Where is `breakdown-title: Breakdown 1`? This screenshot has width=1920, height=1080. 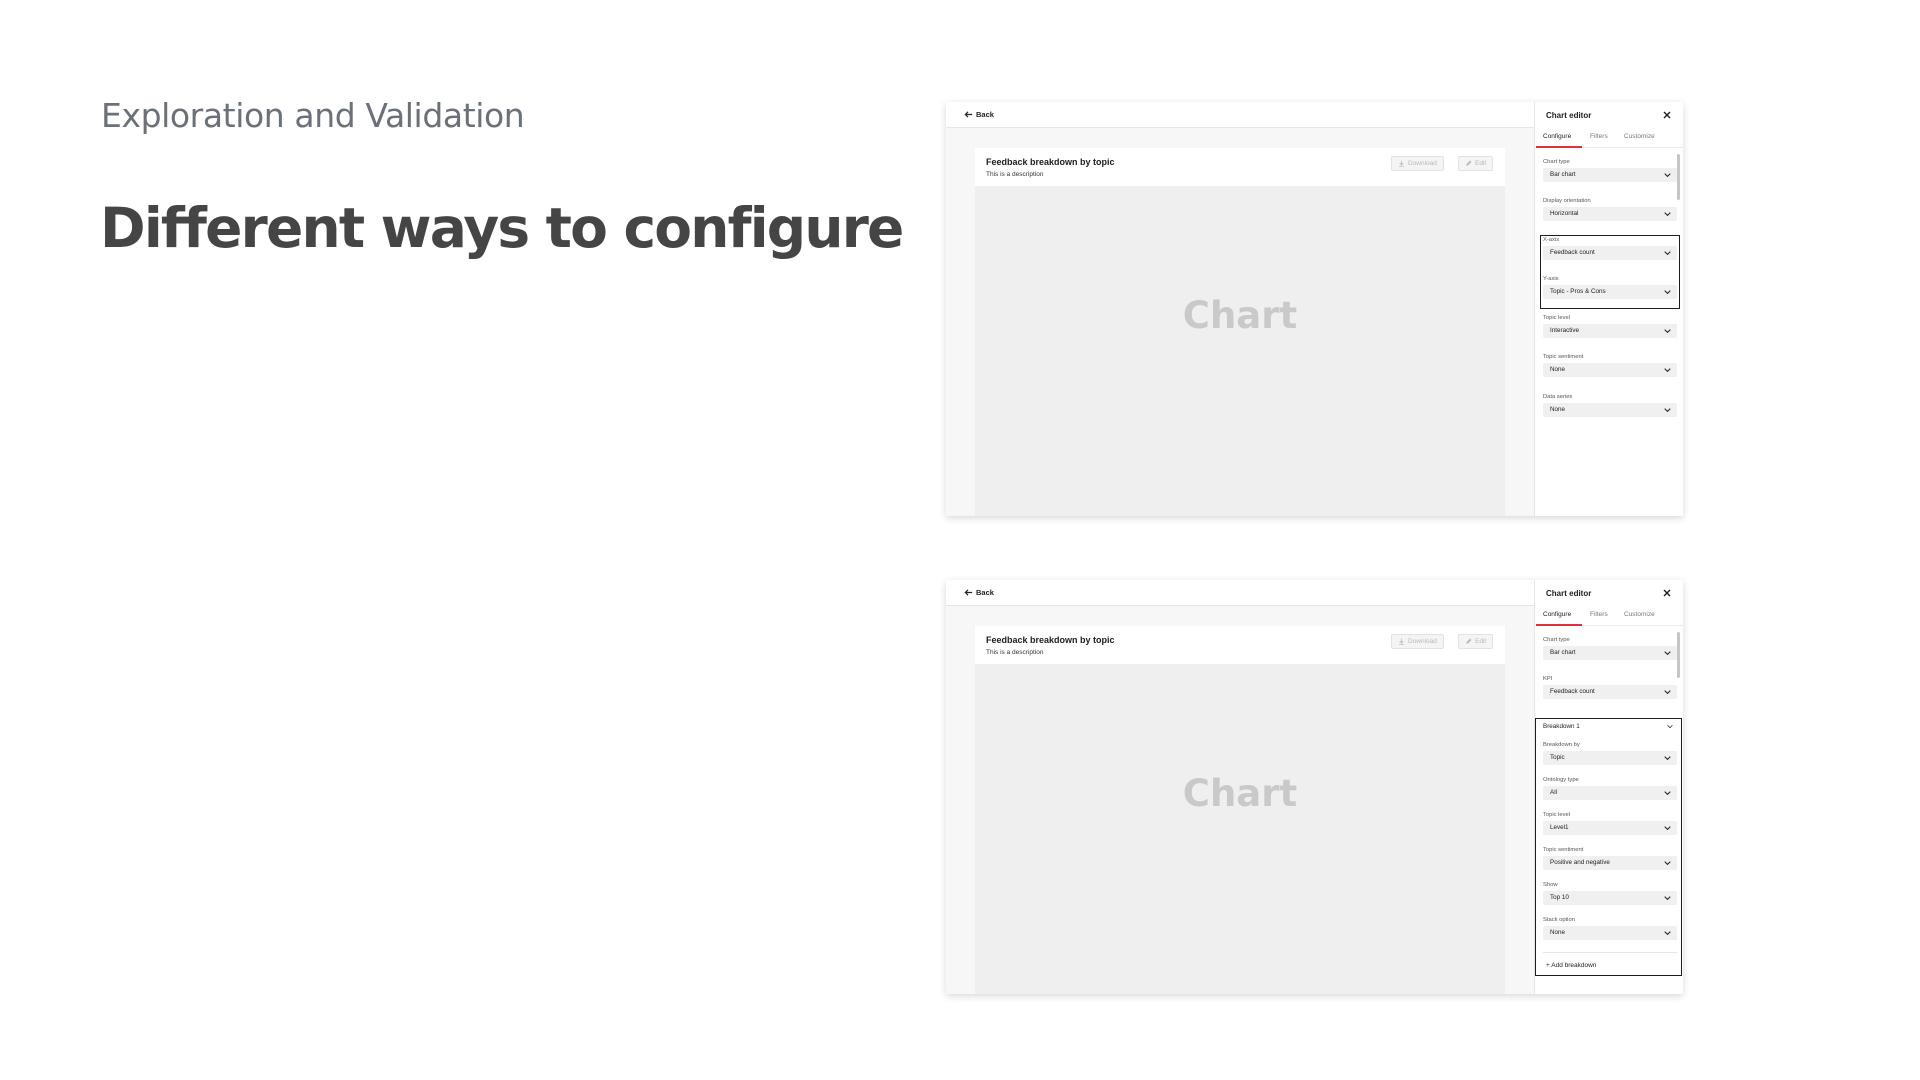
breakdown-title: Breakdown 1 is located at coordinates (1561, 726).